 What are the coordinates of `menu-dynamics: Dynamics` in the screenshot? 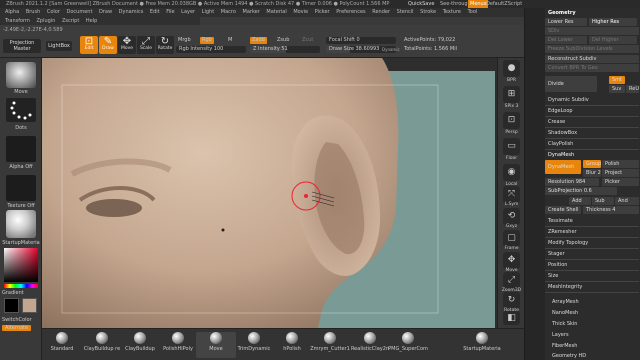 It's located at (131, 12).